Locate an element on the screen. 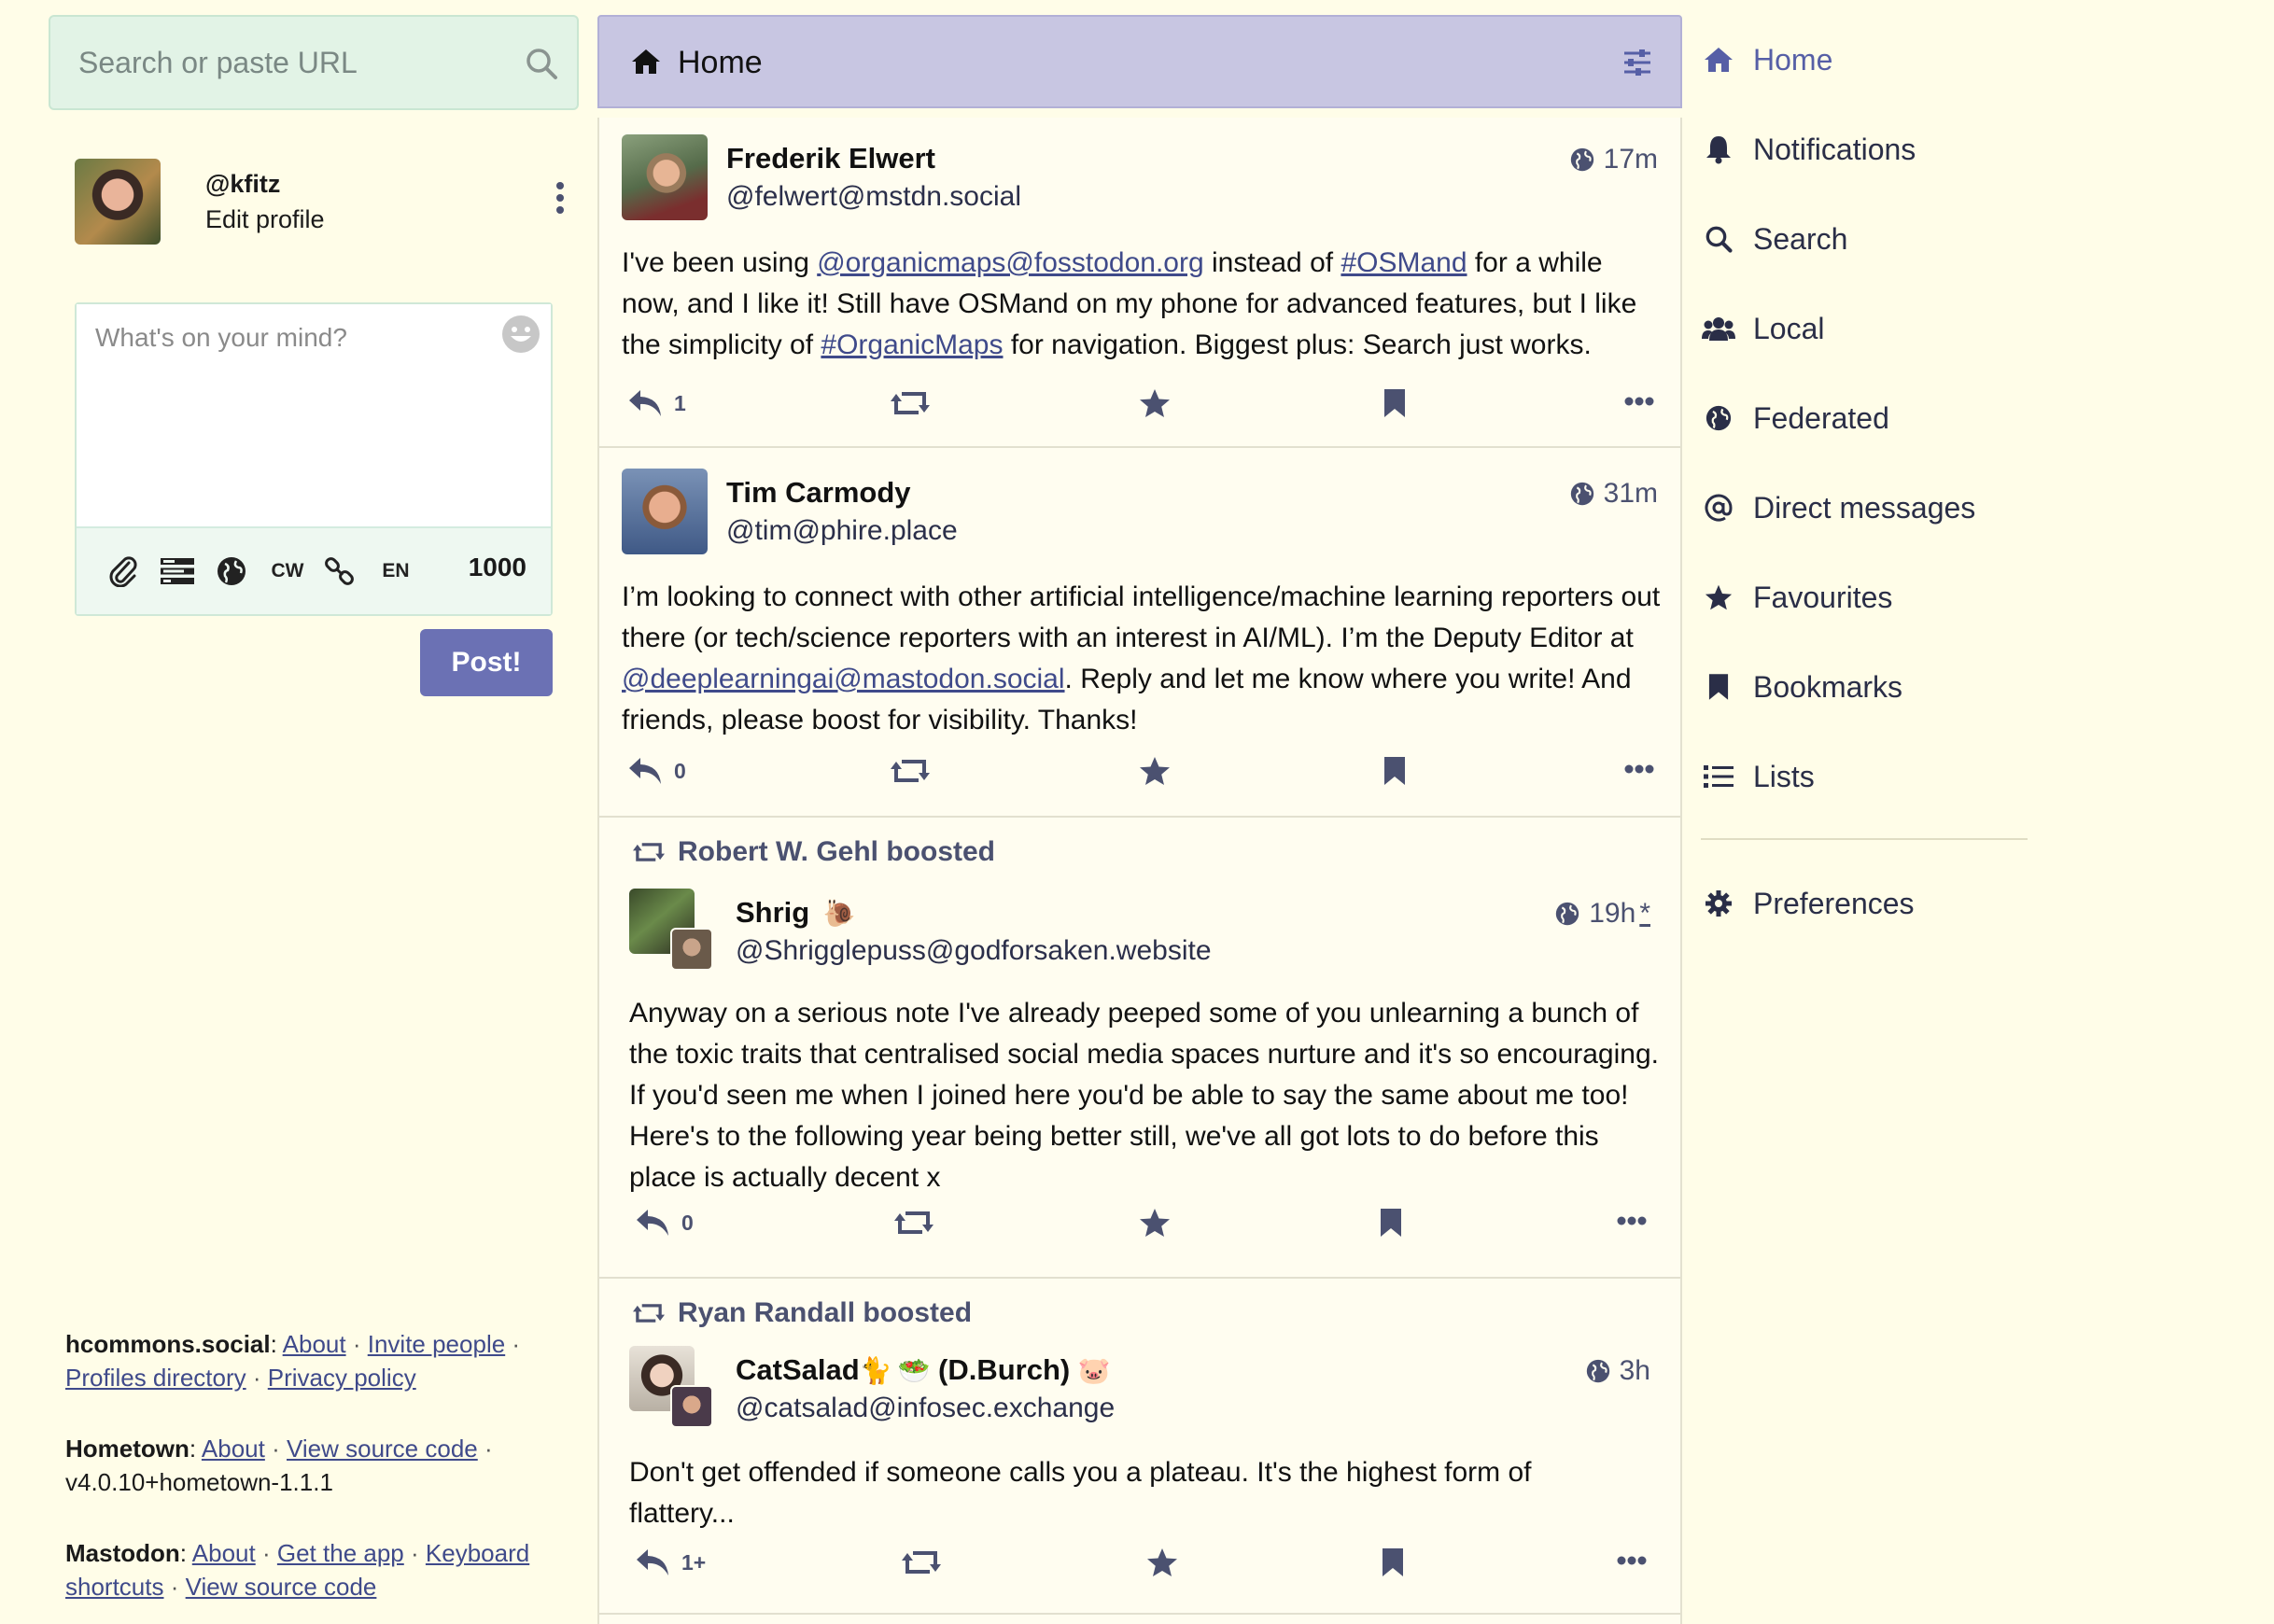  snail-emoji: 🐌 is located at coordinates (839, 913).